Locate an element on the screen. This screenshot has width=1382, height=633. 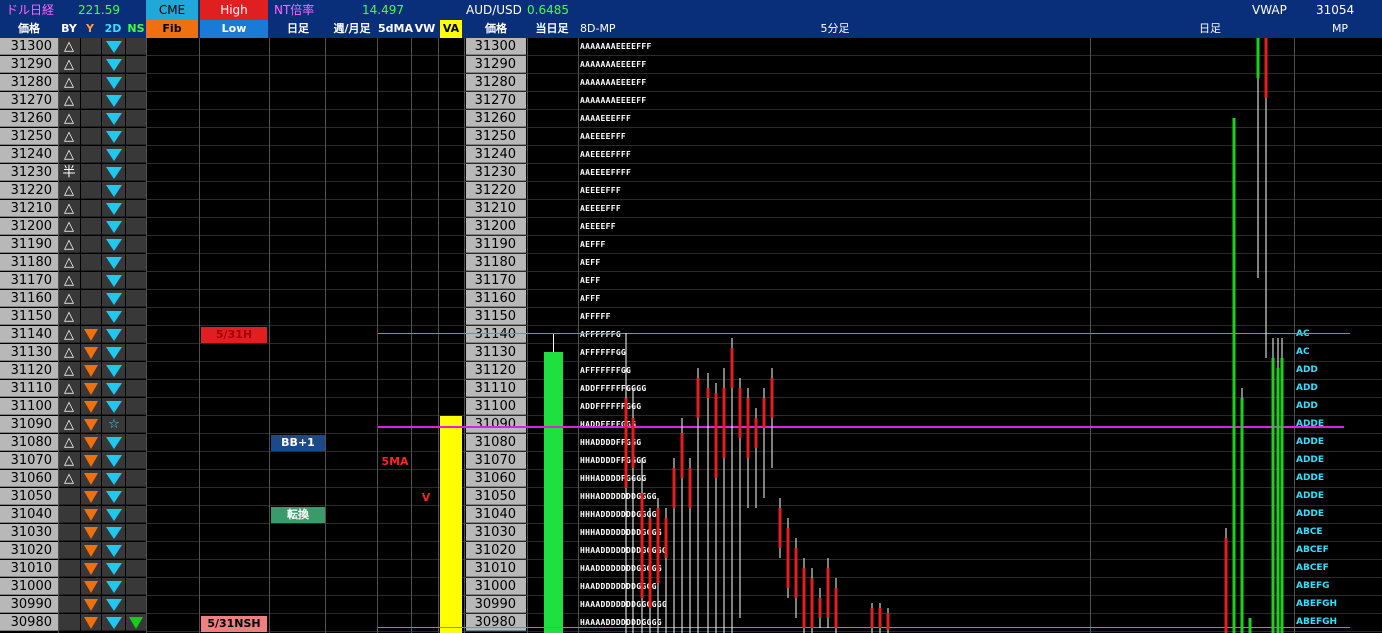
ns-down-triangle-icon is located at coordinates (136, 623).